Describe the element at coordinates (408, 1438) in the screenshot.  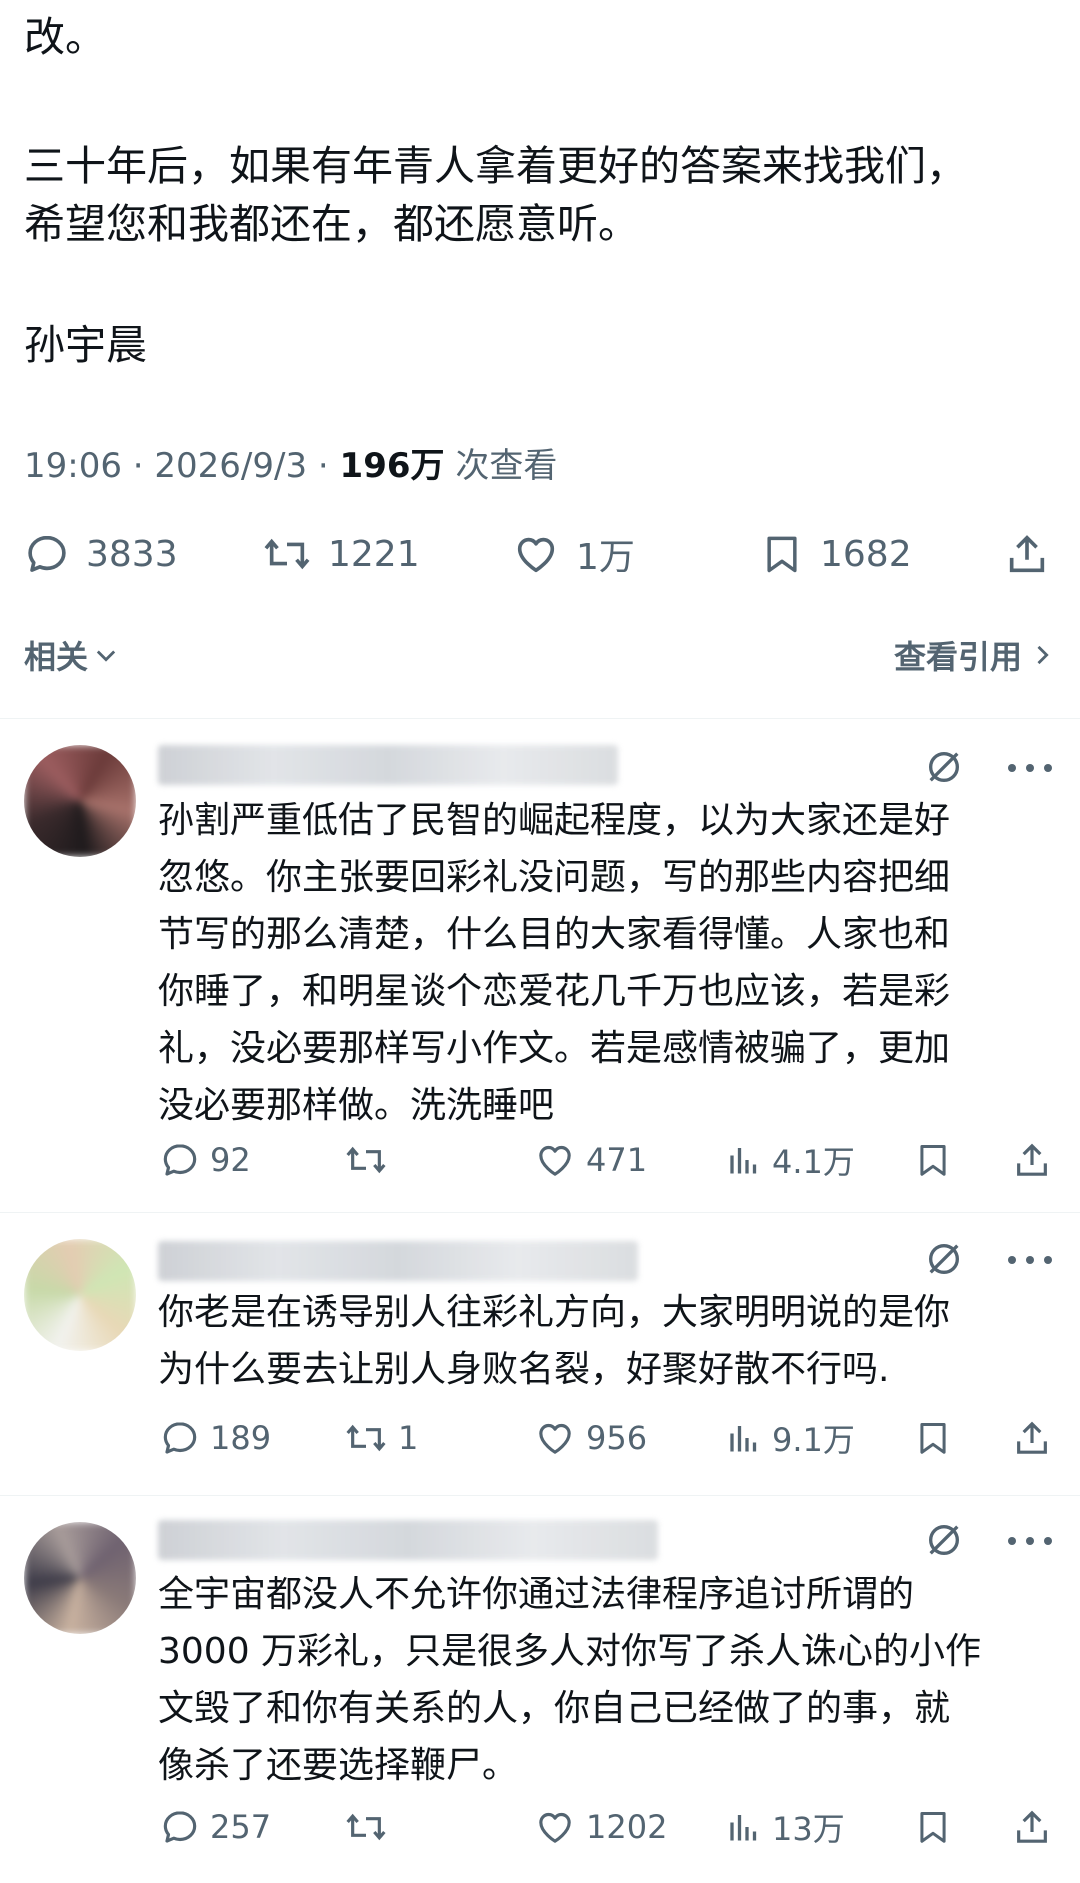
I see `repost-count: 1` at that location.